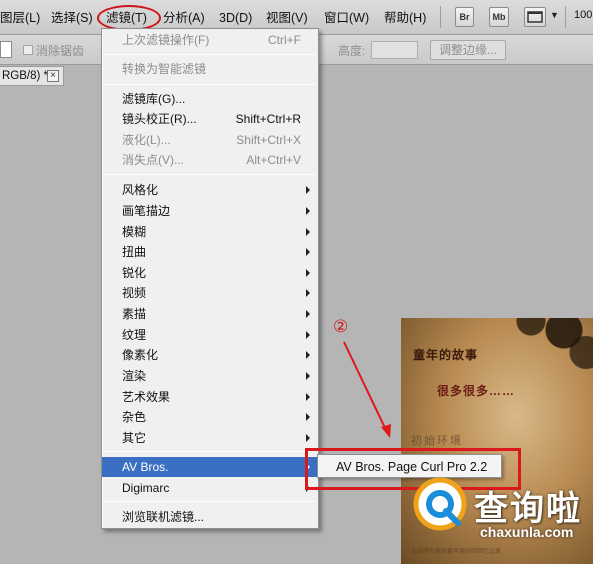 This screenshot has height=564, width=593. Describe the element at coordinates (440, 504) in the screenshot. I see `watermark-logo-icon` at that location.